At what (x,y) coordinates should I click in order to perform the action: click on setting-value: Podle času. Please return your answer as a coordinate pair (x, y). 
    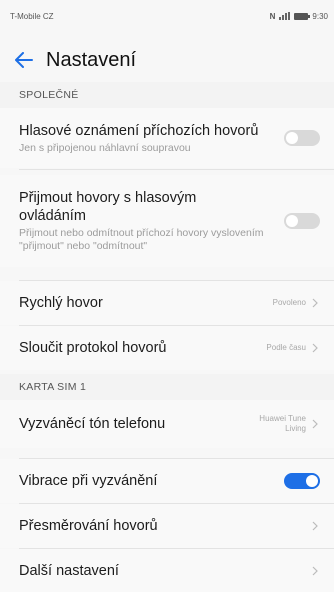
    Looking at the image, I should click on (286, 347).